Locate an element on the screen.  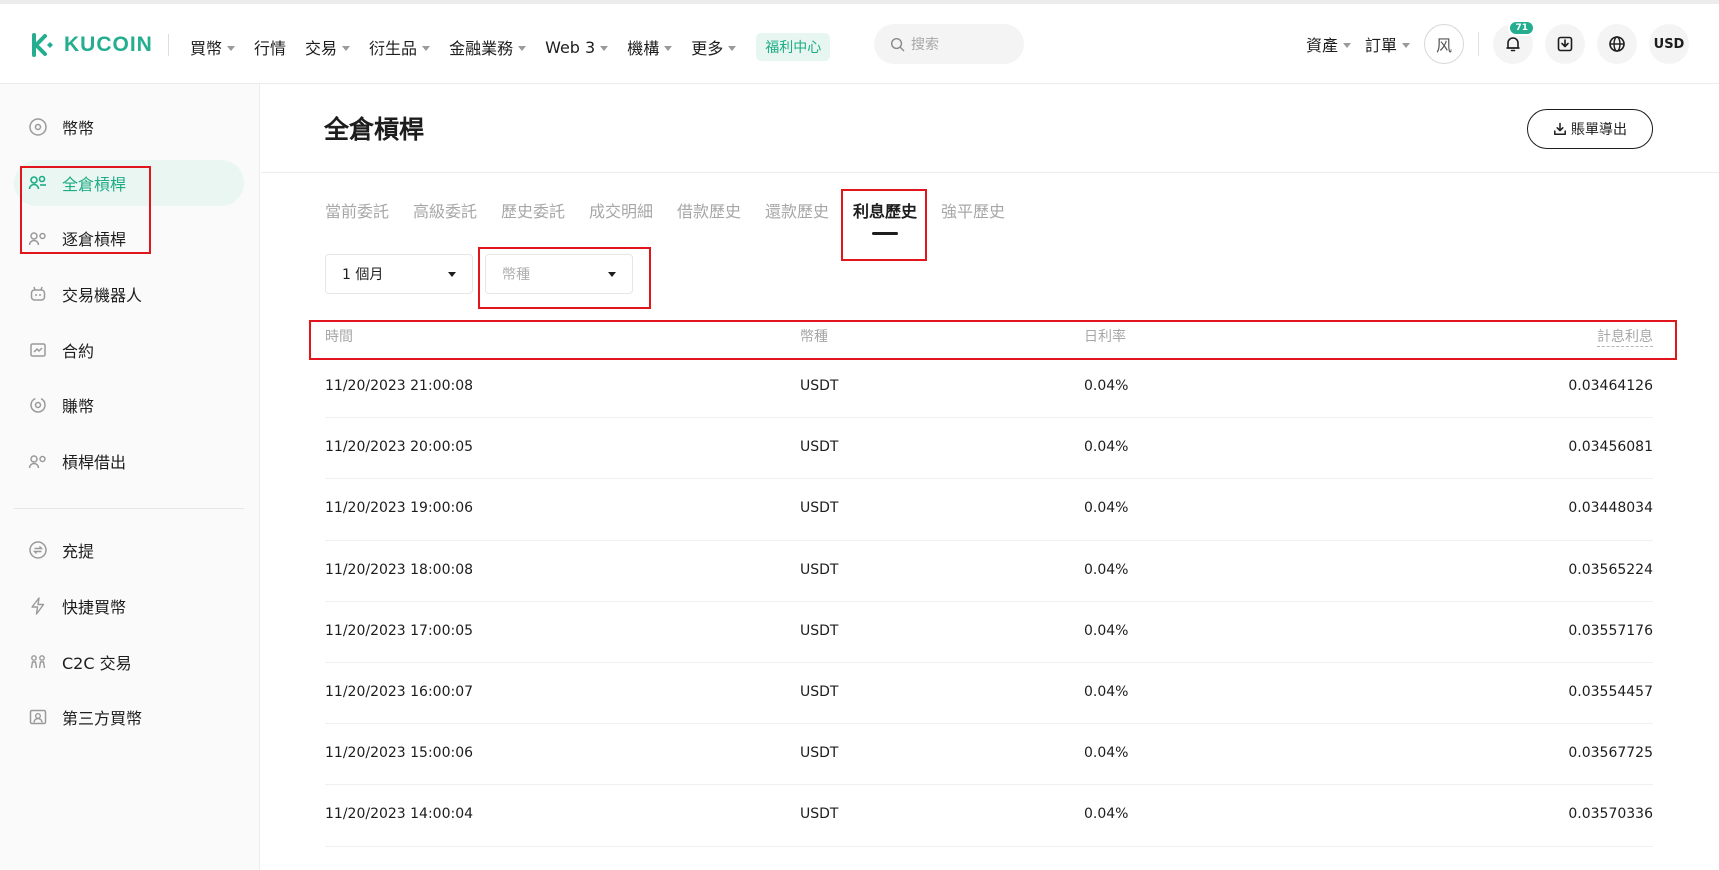
globe-icon is located at coordinates (1617, 44).